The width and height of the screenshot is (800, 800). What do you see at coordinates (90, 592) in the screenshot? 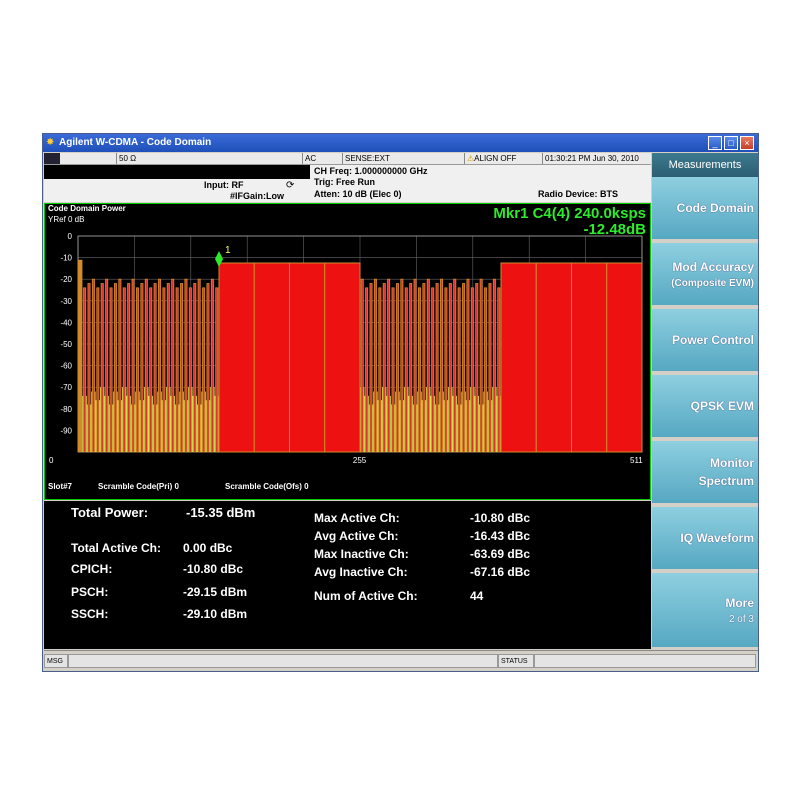
I see `psch-label: PSCH:` at bounding box center [90, 592].